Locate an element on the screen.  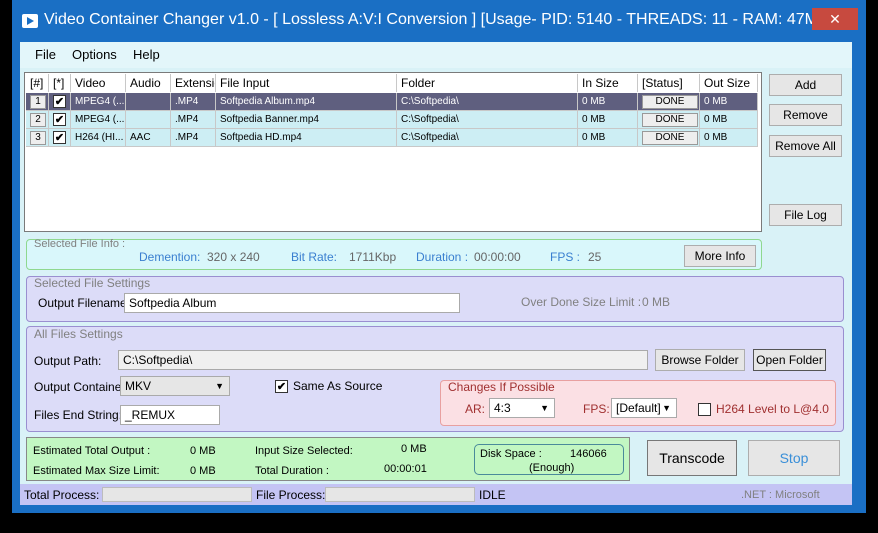
fps-value: 25 is located at coordinates (595, 257).